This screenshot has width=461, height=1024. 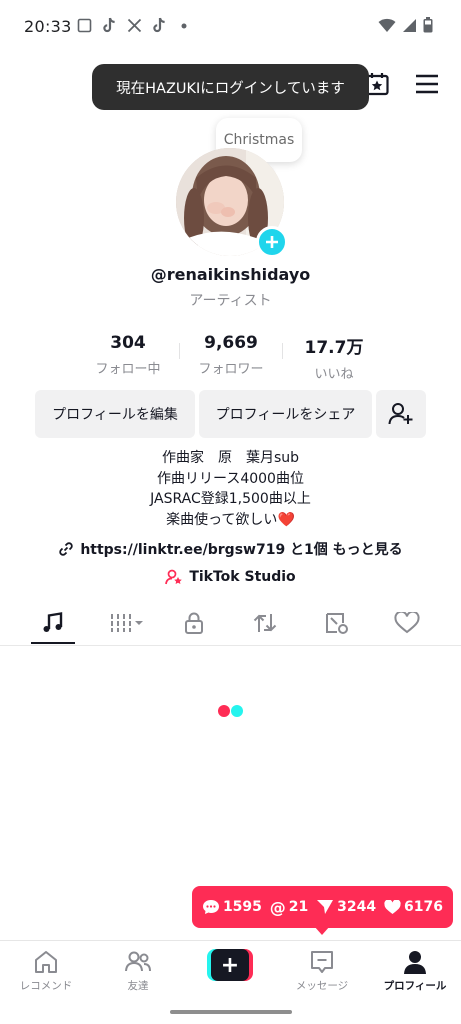 I want to click on nav-friends: 友達, so click(x=138, y=971).